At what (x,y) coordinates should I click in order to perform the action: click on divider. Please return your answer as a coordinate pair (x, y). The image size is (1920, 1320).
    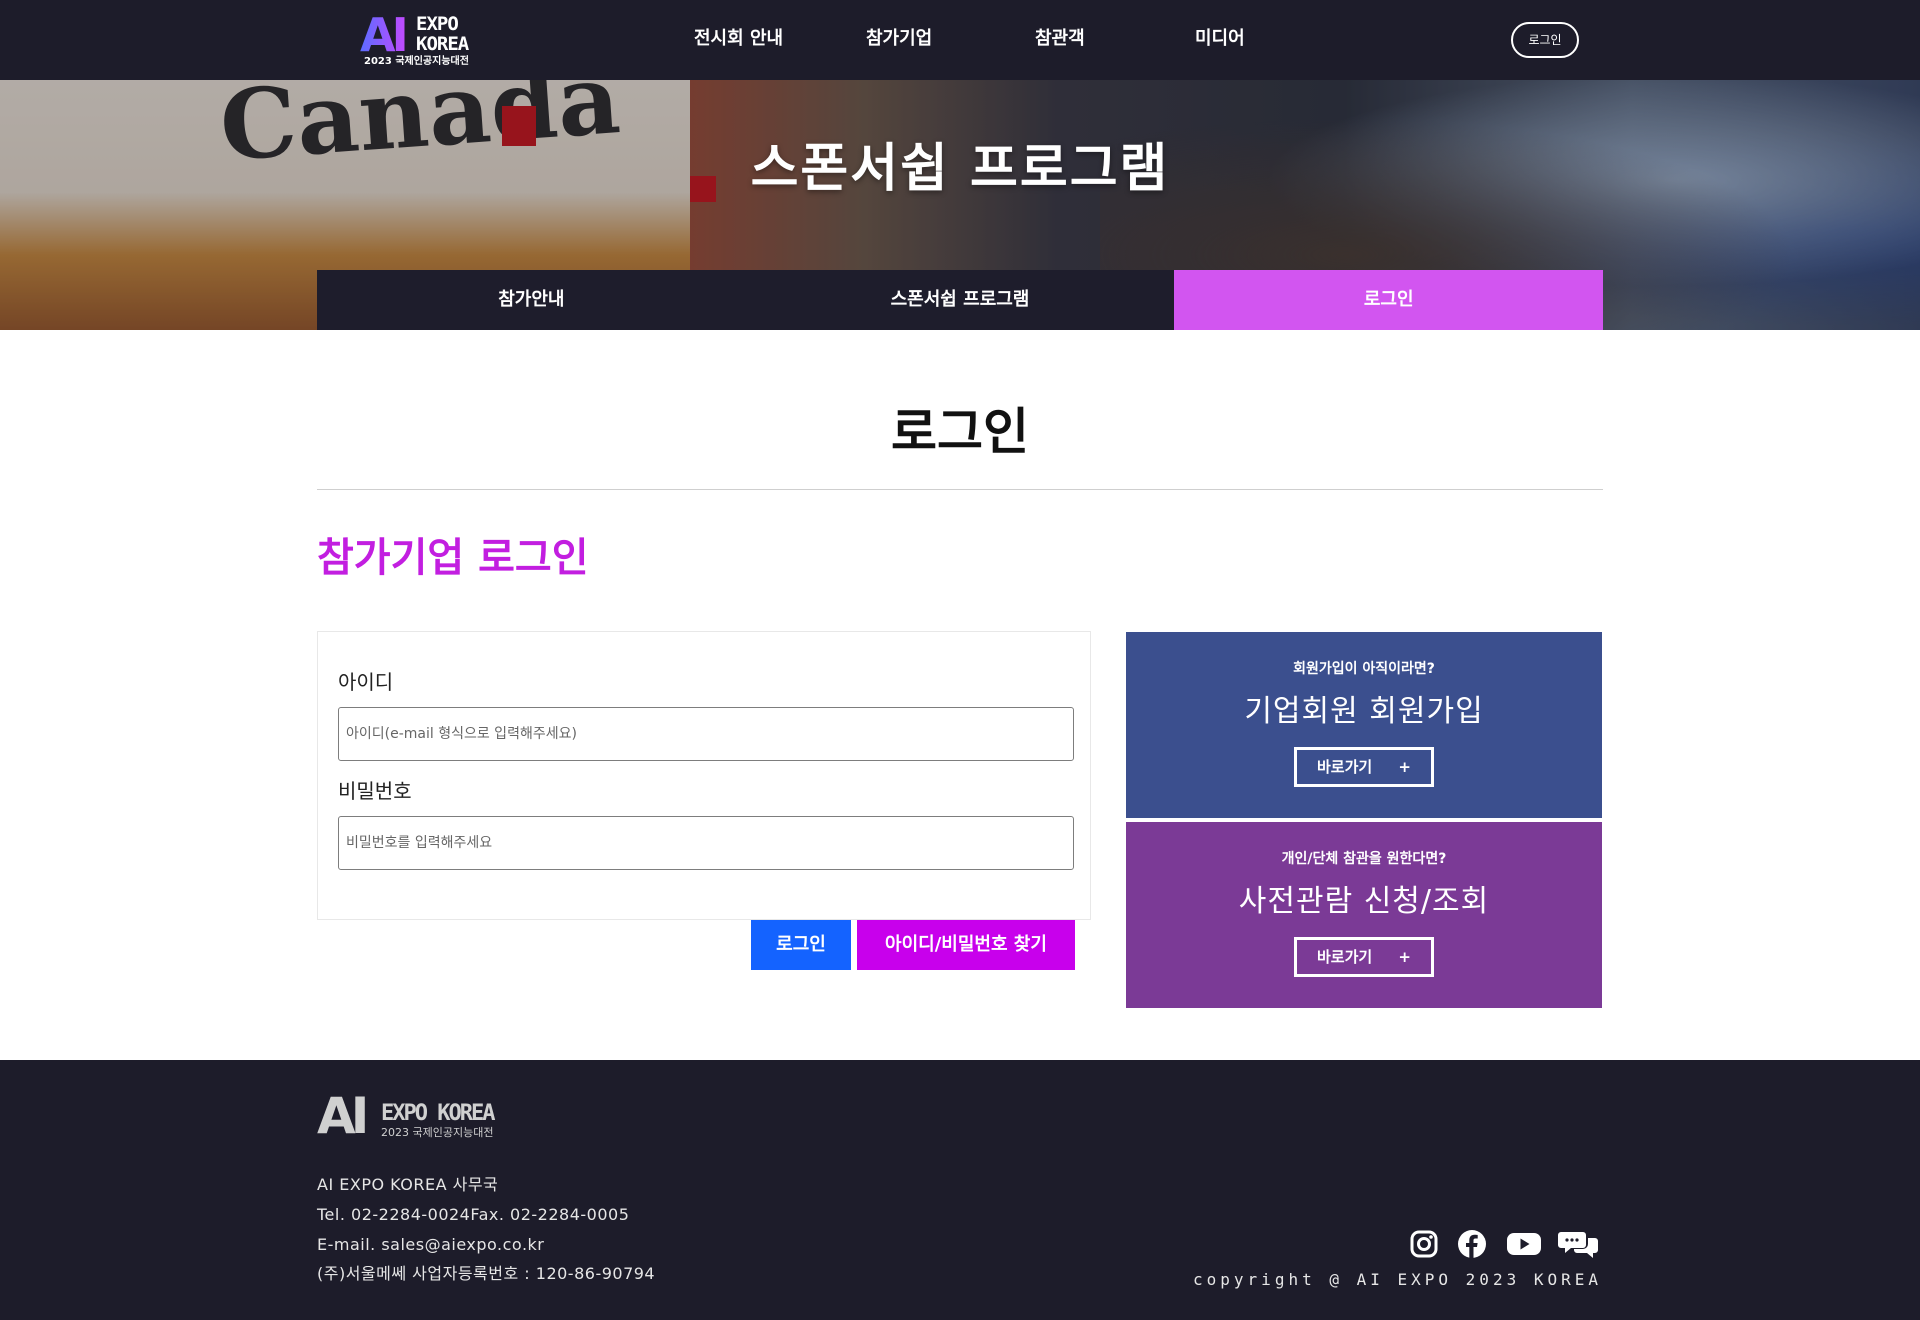
    Looking at the image, I should click on (960, 489).